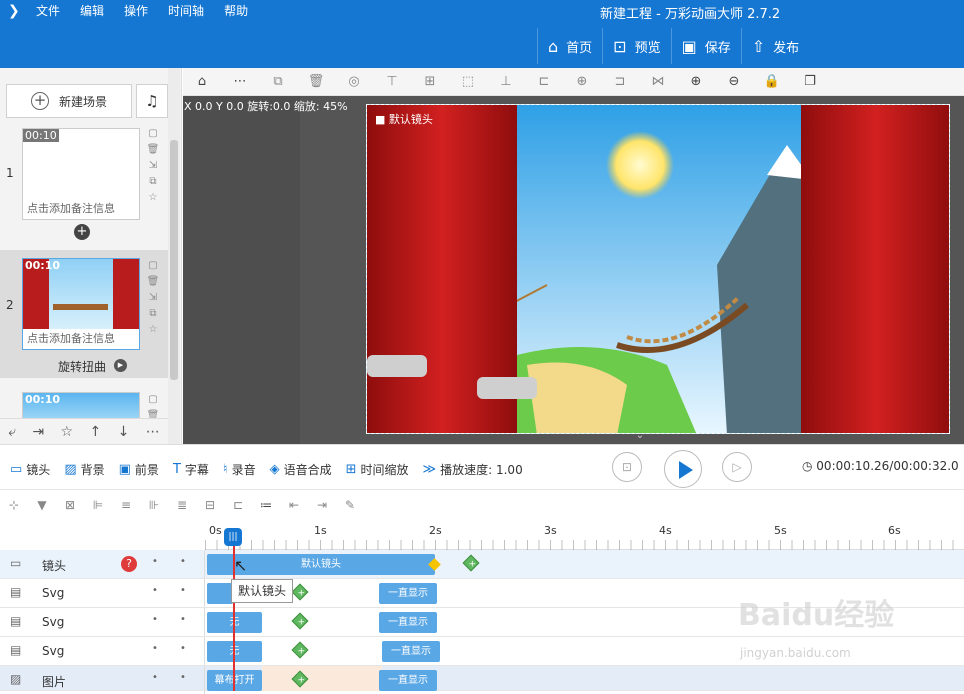 This screenshot has width=964, height=694. What do you see at coordinates (48, 10) in the screenshot?
I see `menu-file: 文件` at bounding box center [48, 10].